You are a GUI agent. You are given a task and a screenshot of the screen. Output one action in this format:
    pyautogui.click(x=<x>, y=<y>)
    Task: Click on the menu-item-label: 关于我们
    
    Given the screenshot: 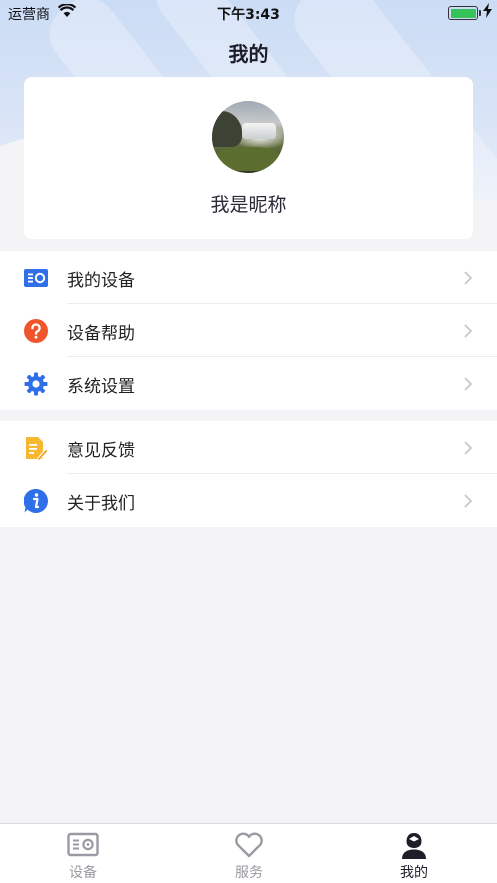 What is the action you would take?
    pyautogui.click(x=101, y=504)
    